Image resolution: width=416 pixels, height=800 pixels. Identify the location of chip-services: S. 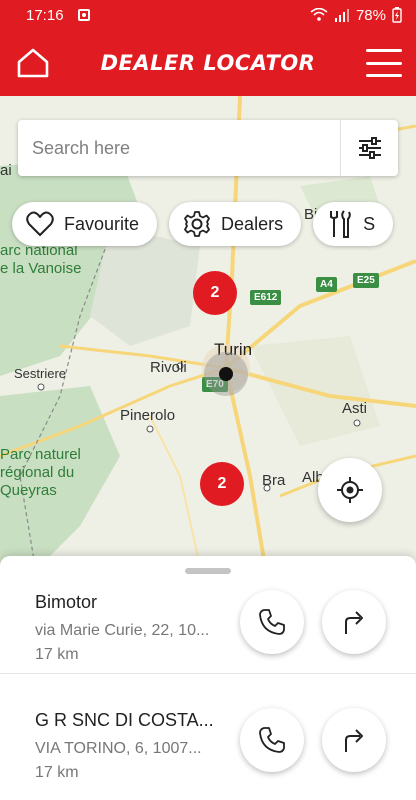
(353, 224).